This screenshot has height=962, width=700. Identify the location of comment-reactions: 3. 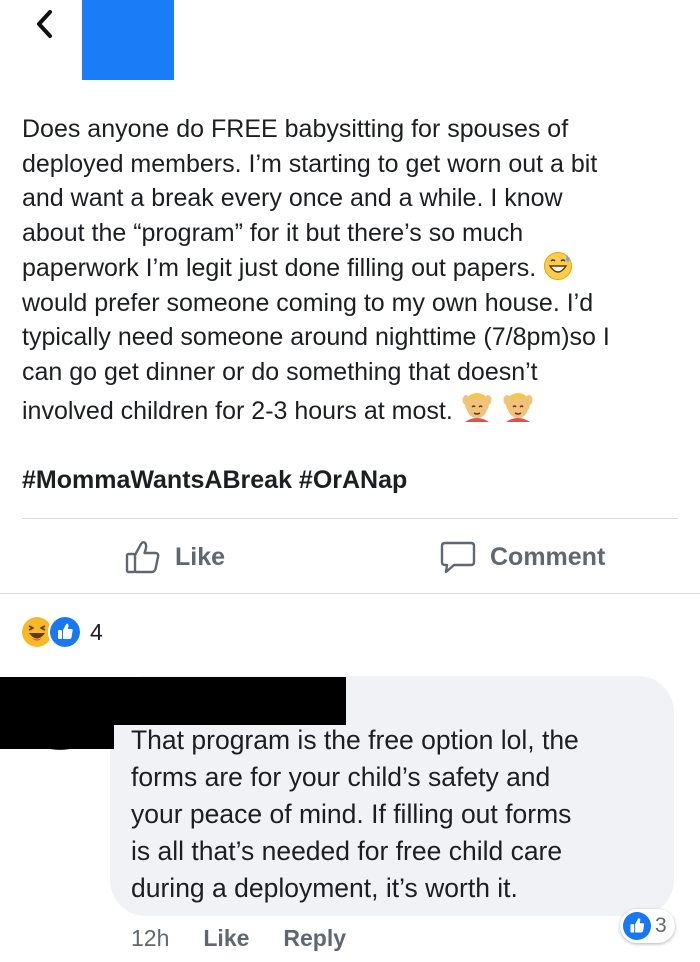
(647, 926).